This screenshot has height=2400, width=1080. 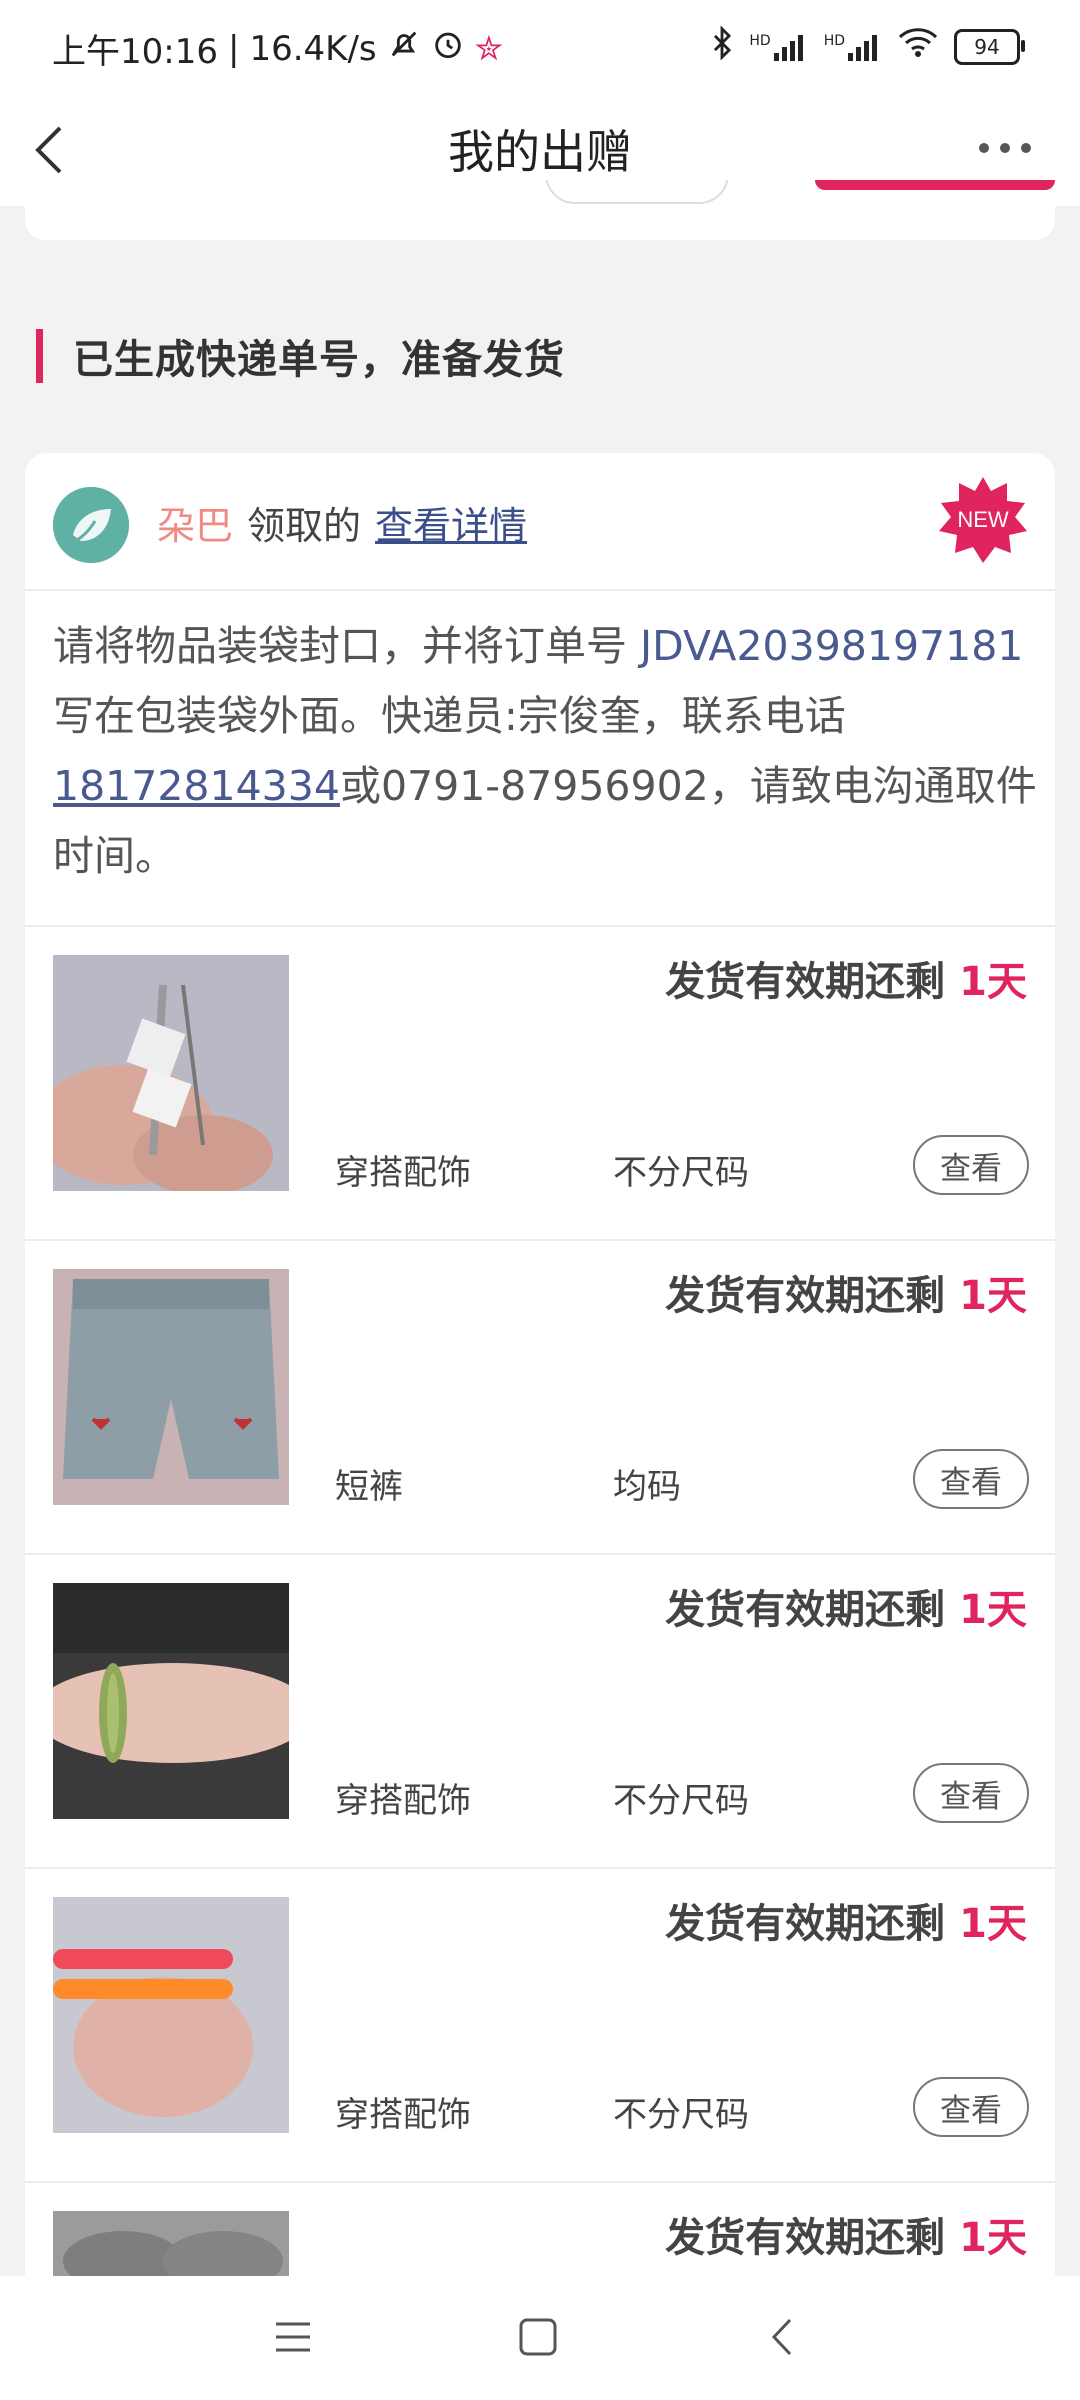 I want to click on hair-ties-photo, so click(x=171, y=2015).